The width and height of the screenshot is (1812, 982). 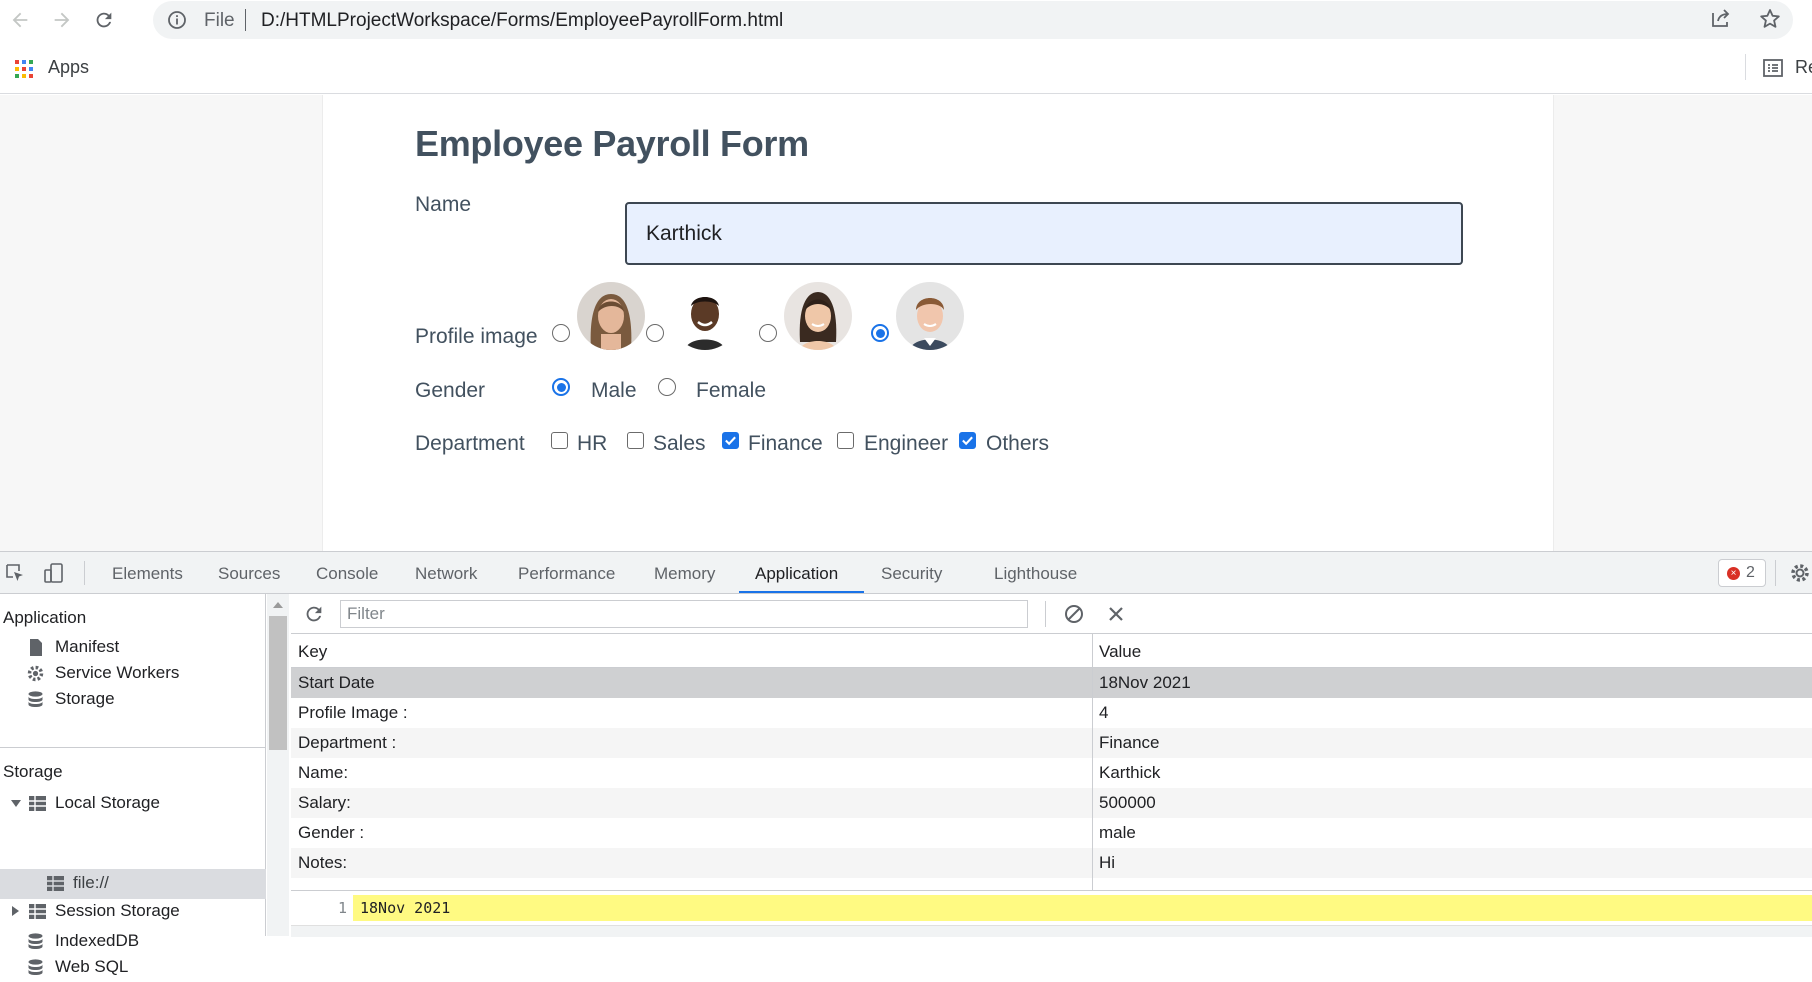 What do you see at coordinates (1742, 573) in the screenshot?
I see `error-count-badge: × 2` at bounding box center [1742, 573].